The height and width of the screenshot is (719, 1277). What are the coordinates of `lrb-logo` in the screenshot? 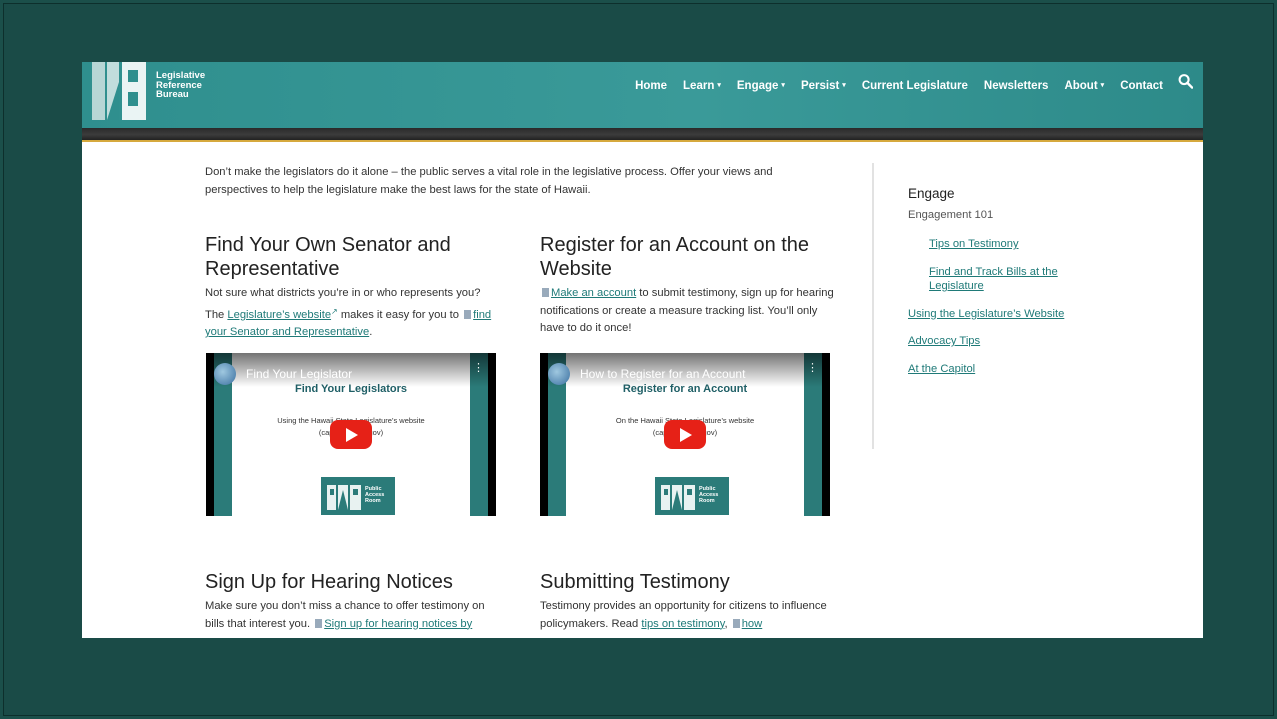 It's located at (119, 92).